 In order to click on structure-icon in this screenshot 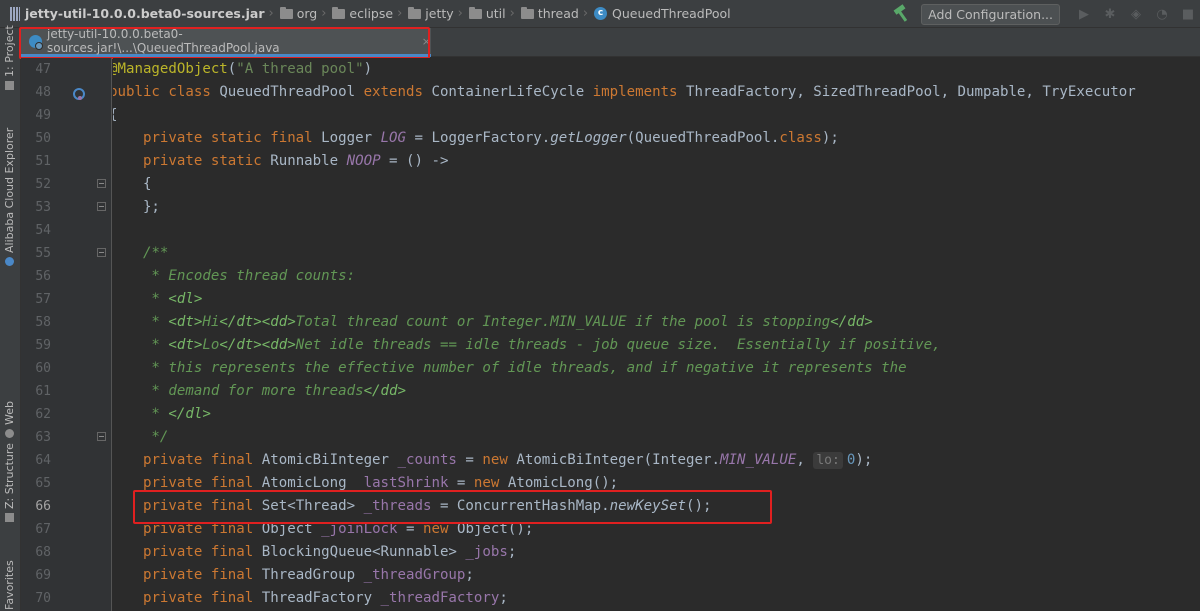, I will do `click(9, 517)`.